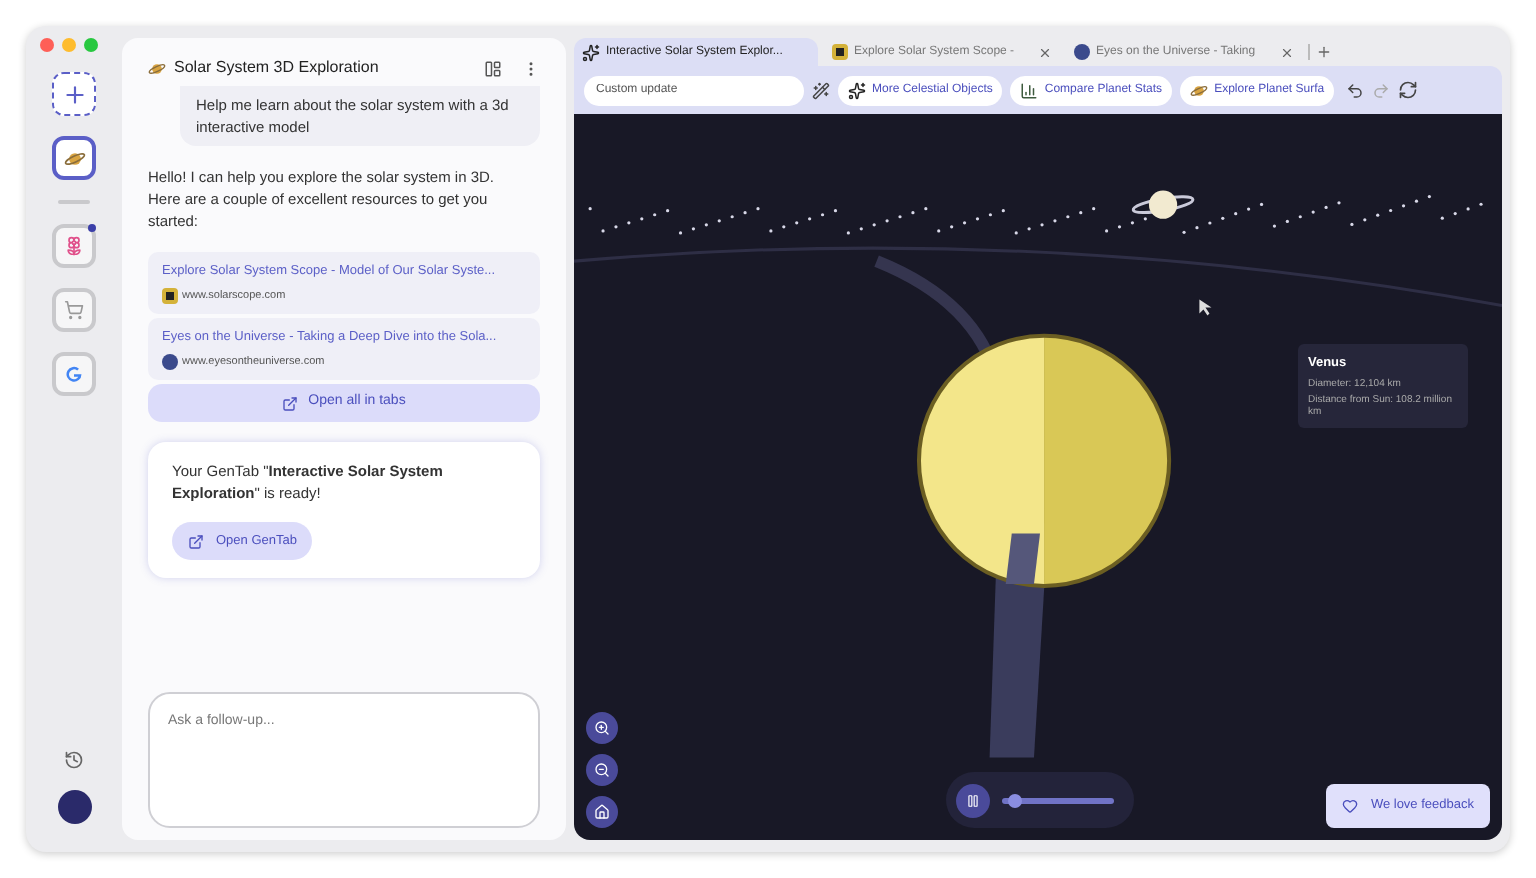 This screenshot has height=878, width=1536. What do you see at coordinates (1408, 90) in the screenshot?
I see `refresh-icon` at bounding box center [1408, 90].